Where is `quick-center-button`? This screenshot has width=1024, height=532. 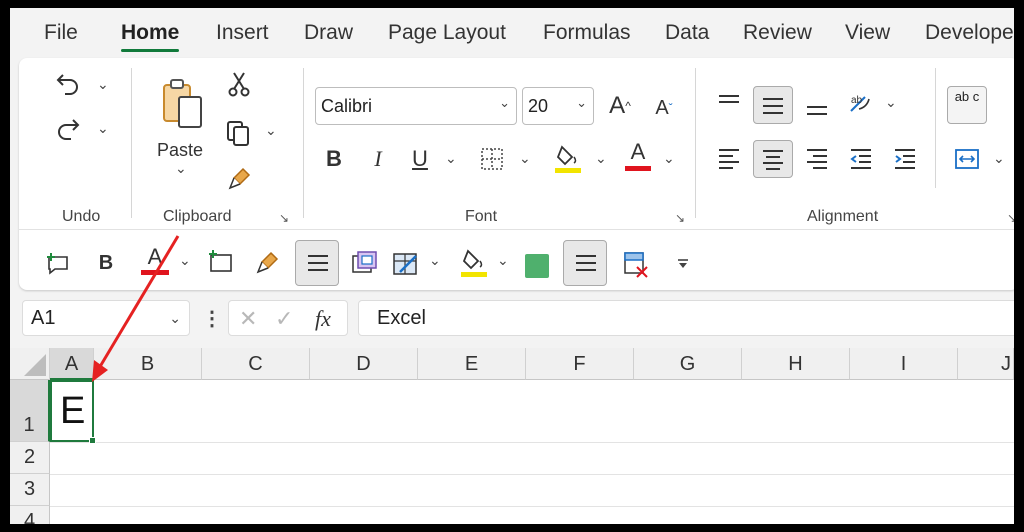
quick-center-button is located at coordinates (317, 263).